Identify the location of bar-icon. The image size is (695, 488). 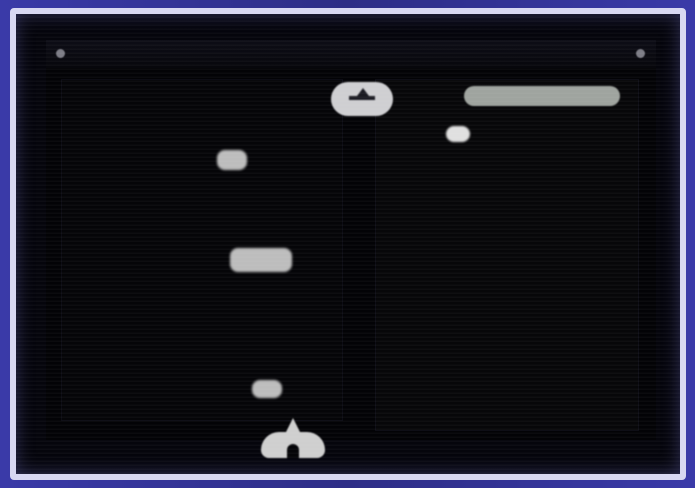
(362, 98).